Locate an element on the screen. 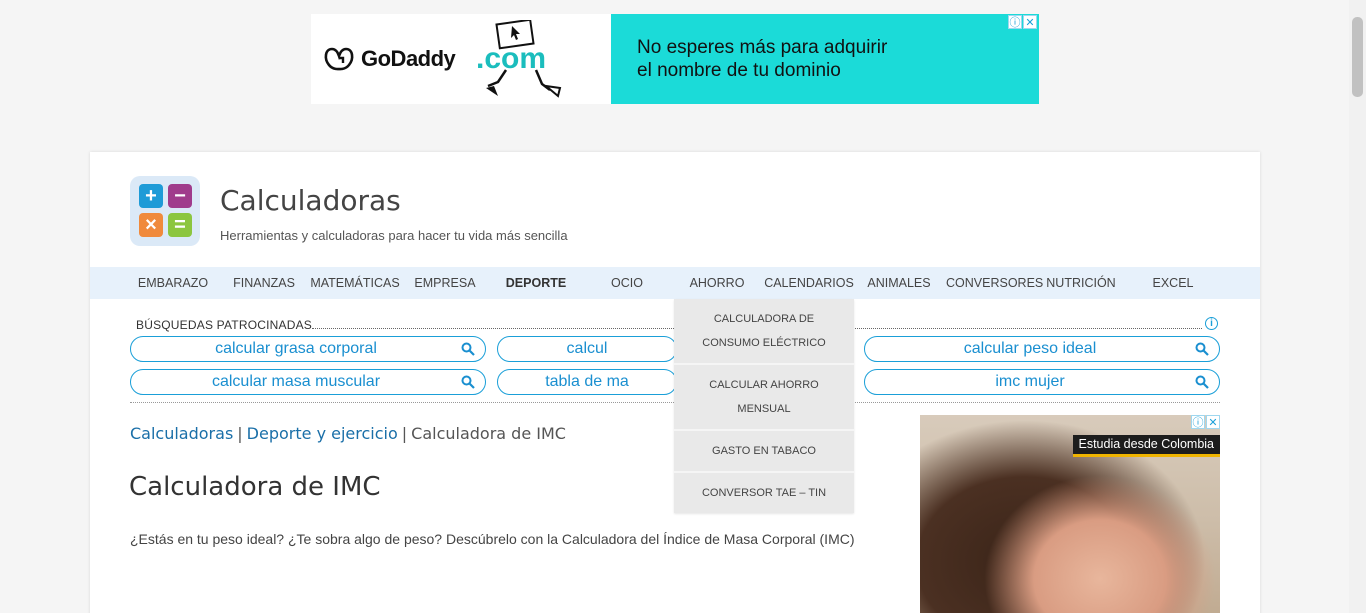 This screenshot has height=613, width=1366. dropdown-item-consumo-electrico: CALCULADORA DE CONSUMO ELÉCTRICO is located at coordinates (764, 332).